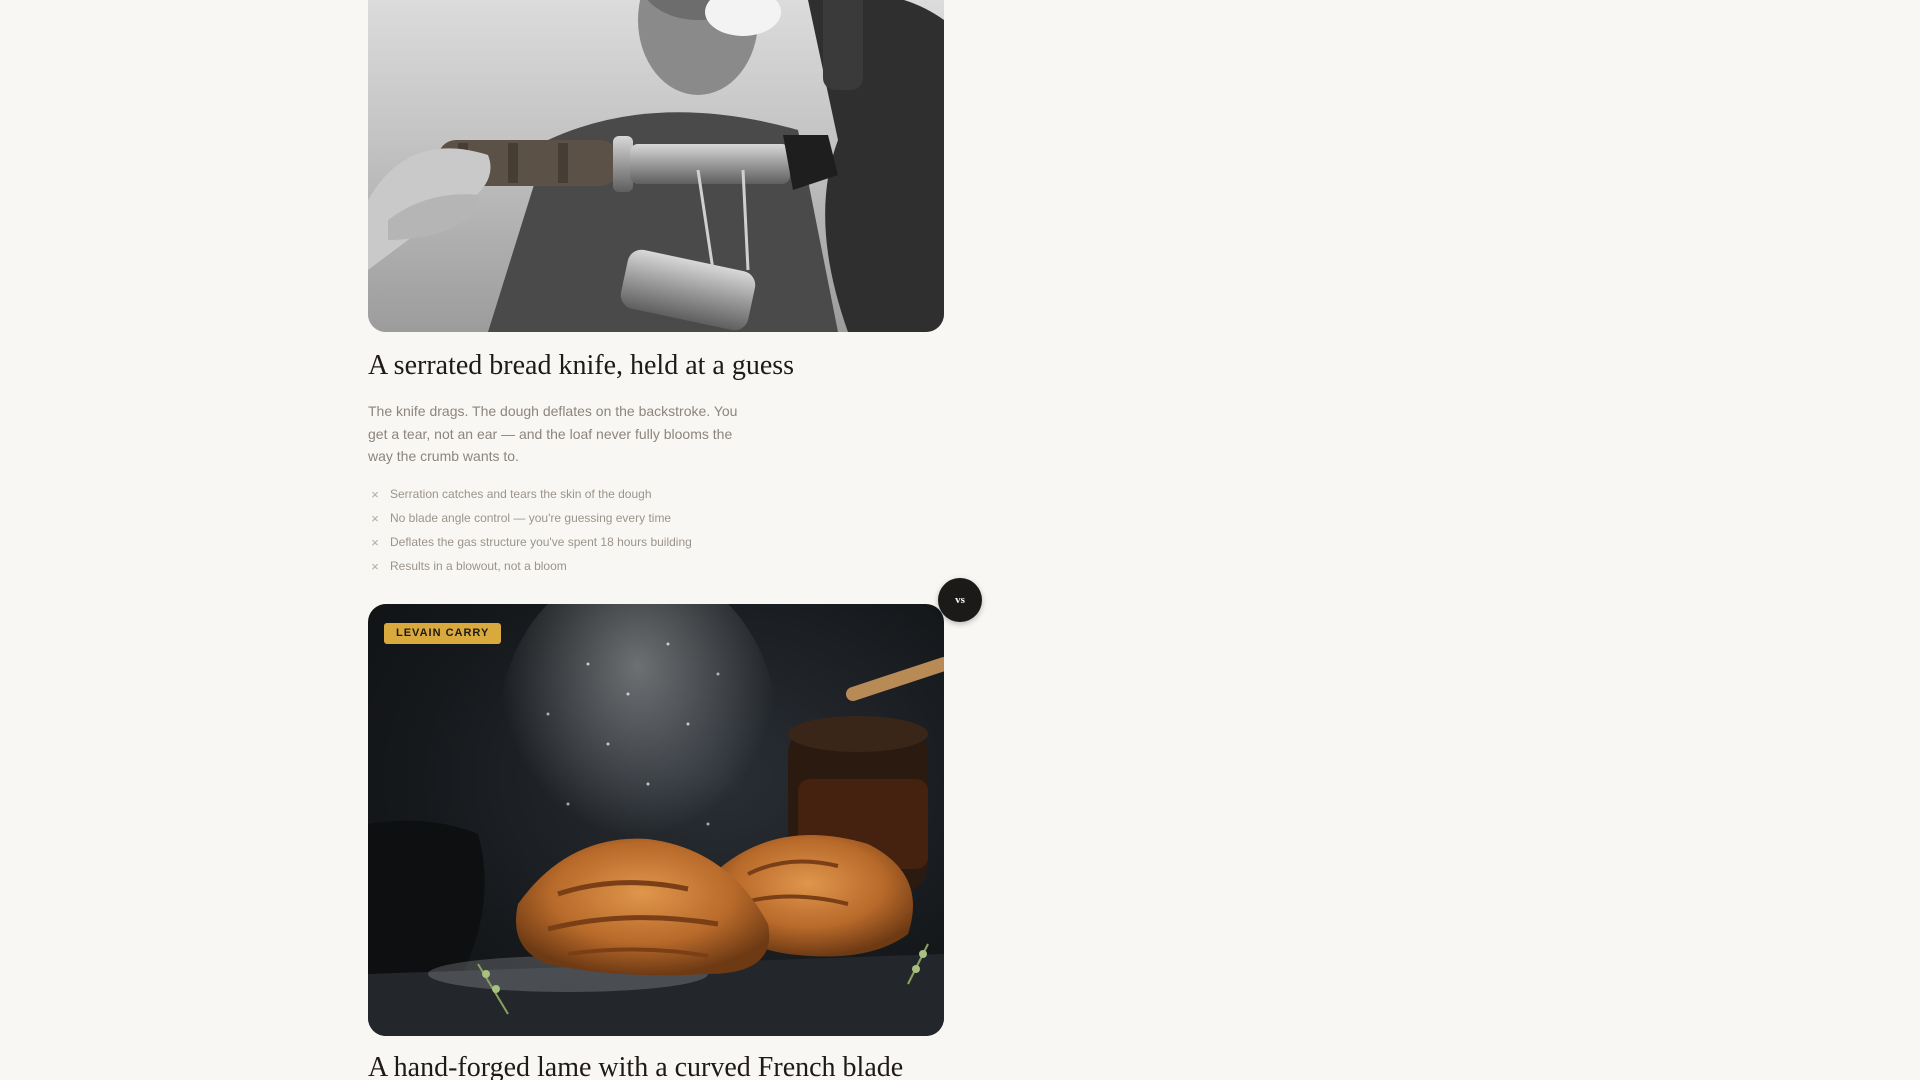  I want to click on product-badge: LEVAIN CARRY, so click(443, 633).